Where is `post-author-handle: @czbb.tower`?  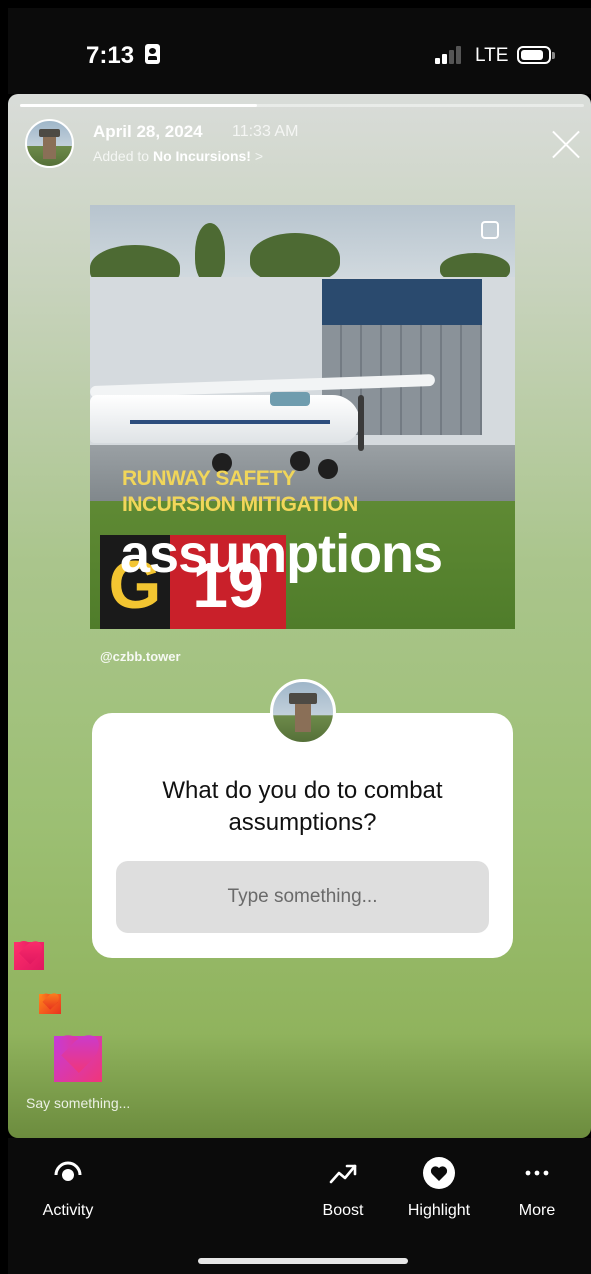
post-author-handle: @czbb.tower is located at coordinates (140, 656).